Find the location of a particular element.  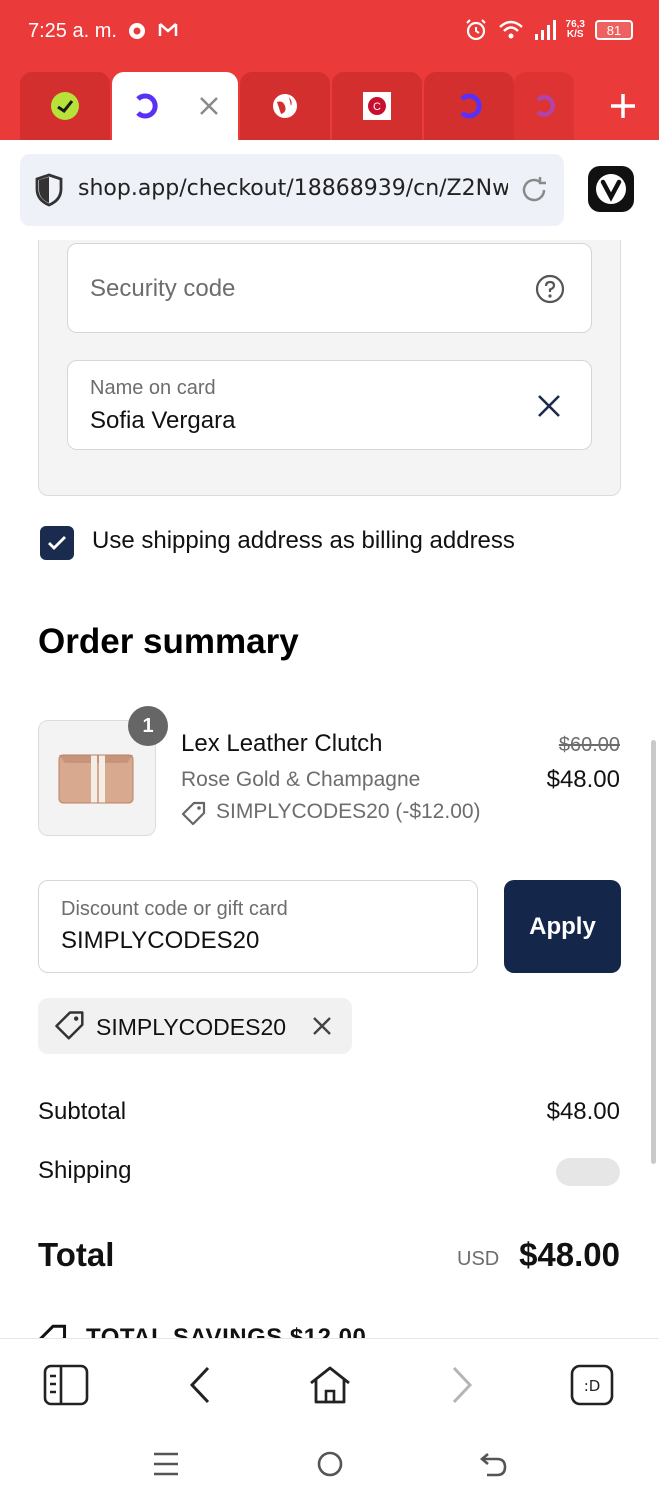

url-text: shop.app/checkout/18868939/cn/Z2Nwl is located at coordinates (293, 188).